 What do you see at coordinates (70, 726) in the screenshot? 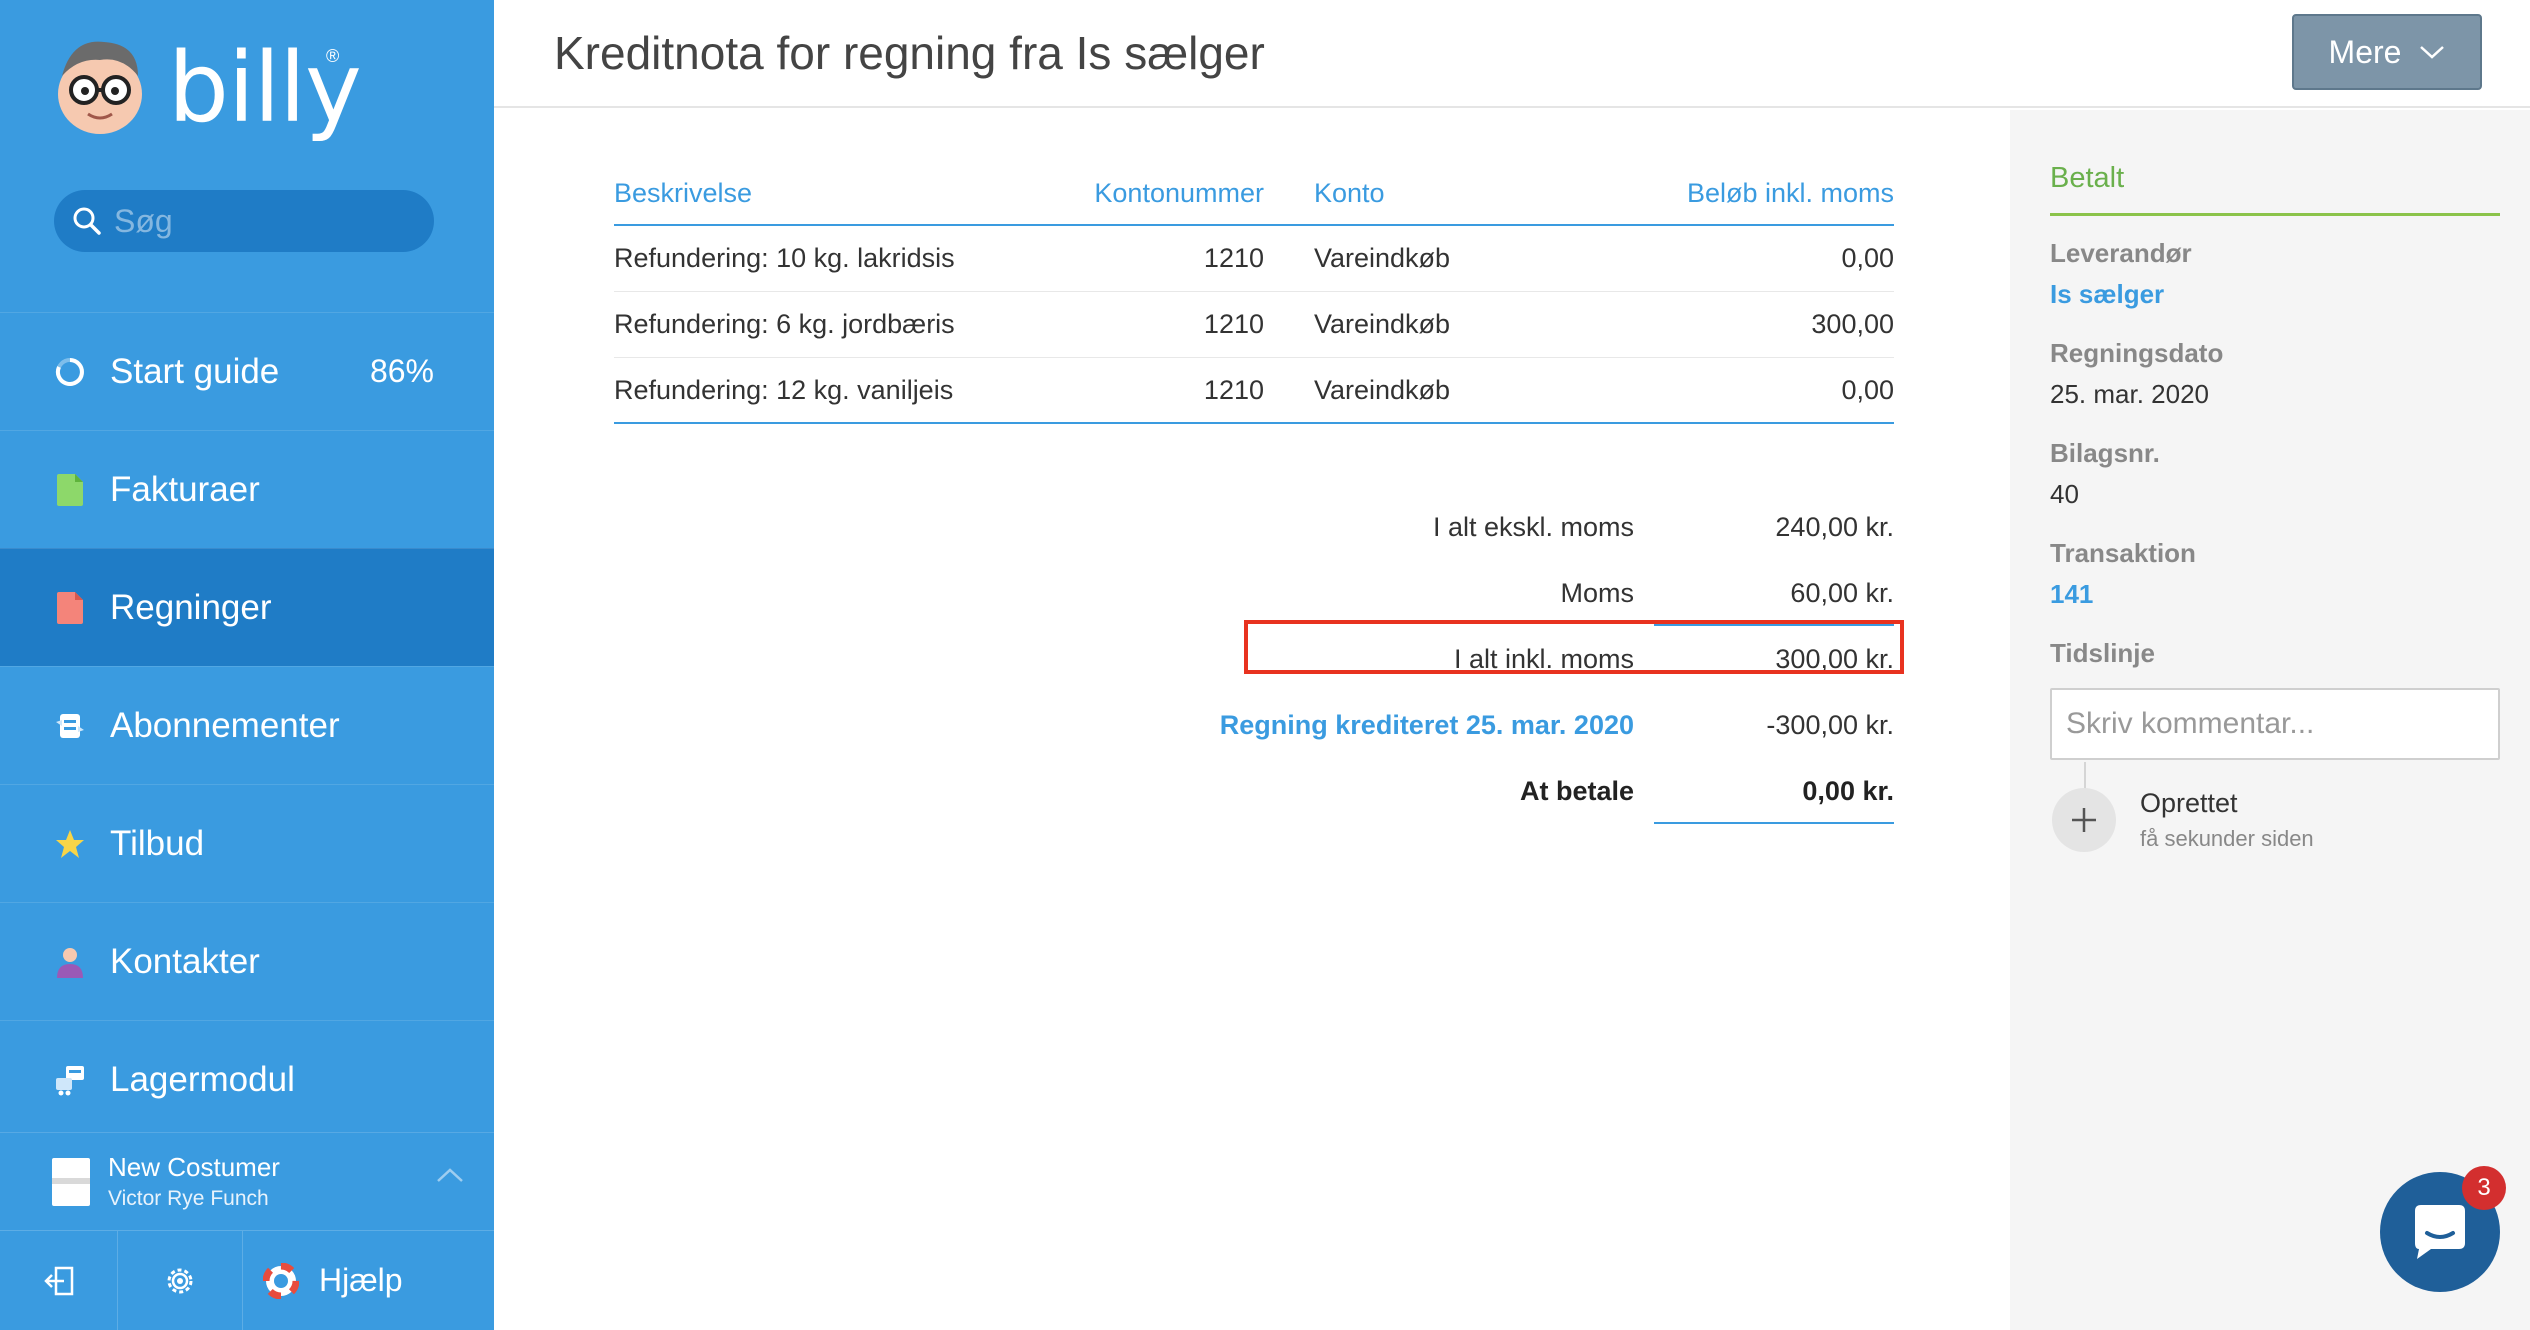
I see `subscription-icon` at bounding box center [70, 726].